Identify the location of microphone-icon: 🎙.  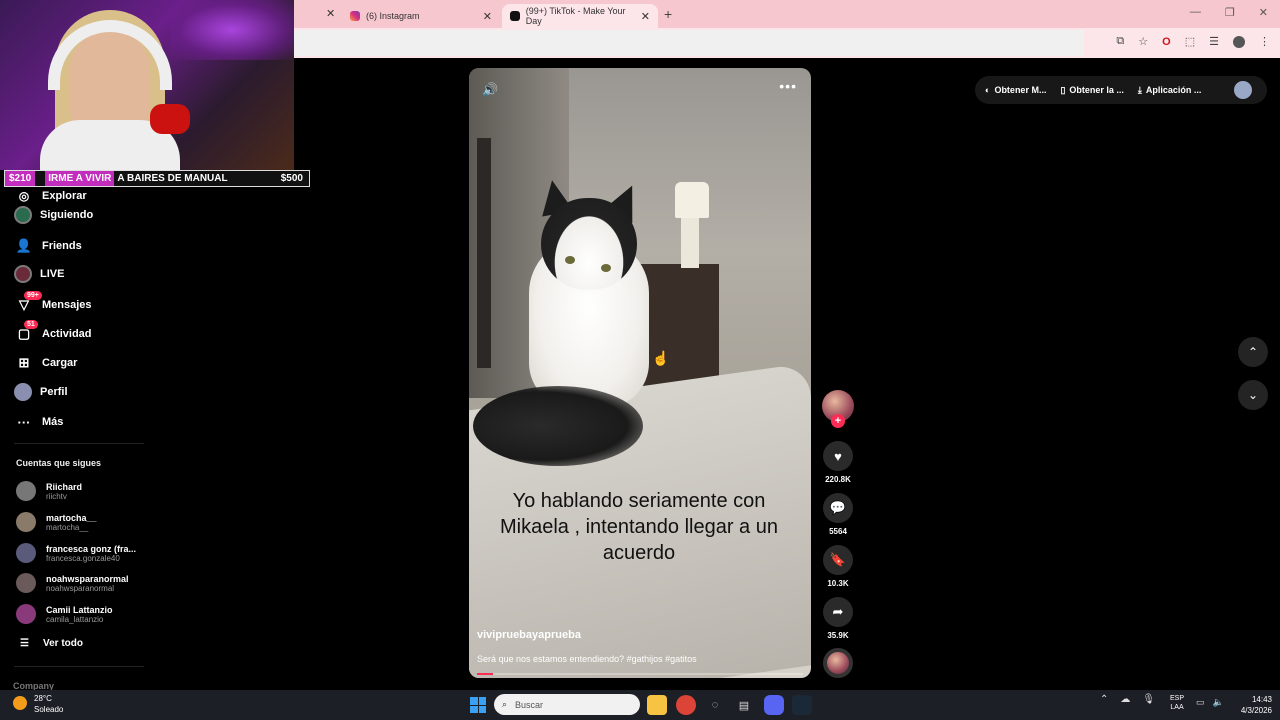
(1148, 699).